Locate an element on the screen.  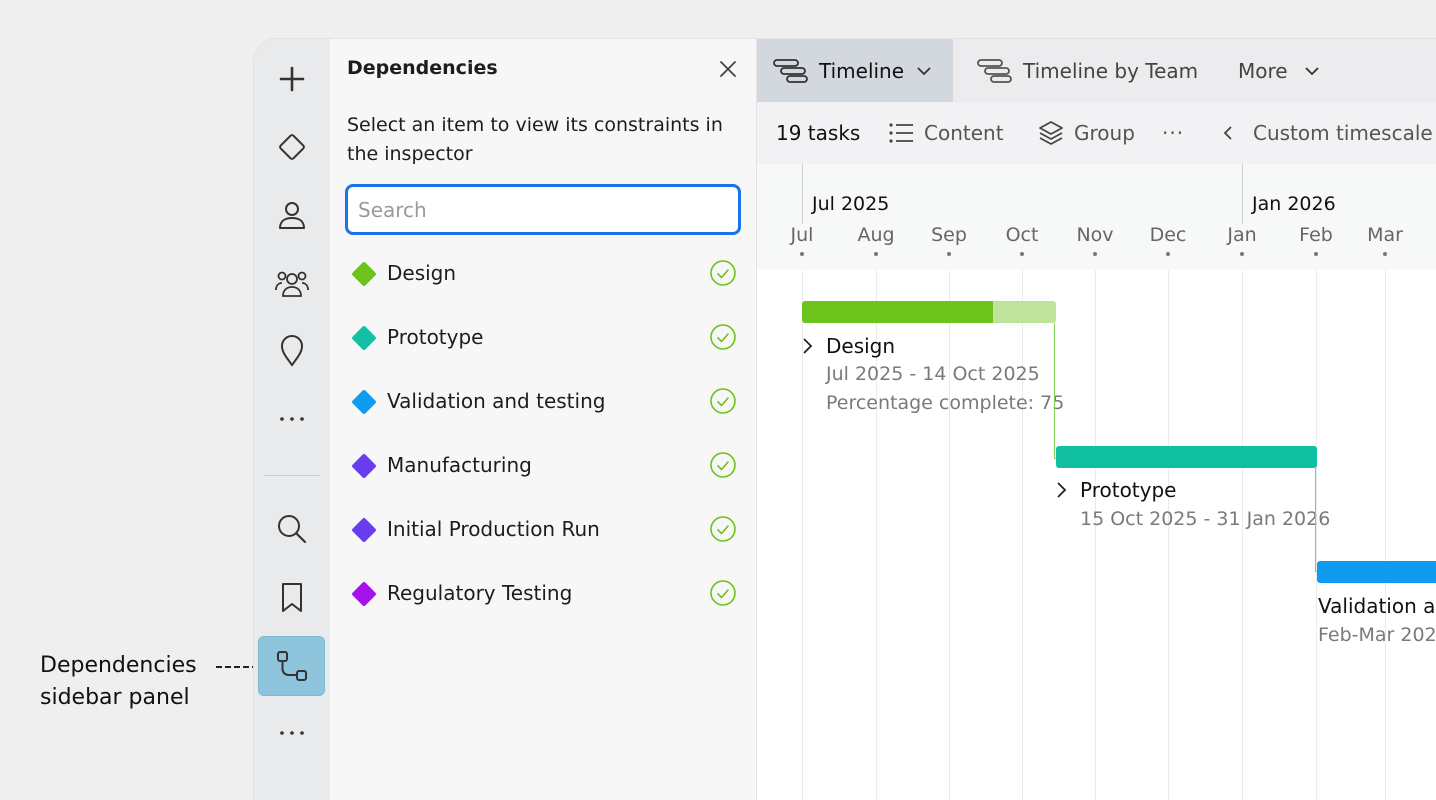
month-label: Jan is located at coordinates (1242, 235).